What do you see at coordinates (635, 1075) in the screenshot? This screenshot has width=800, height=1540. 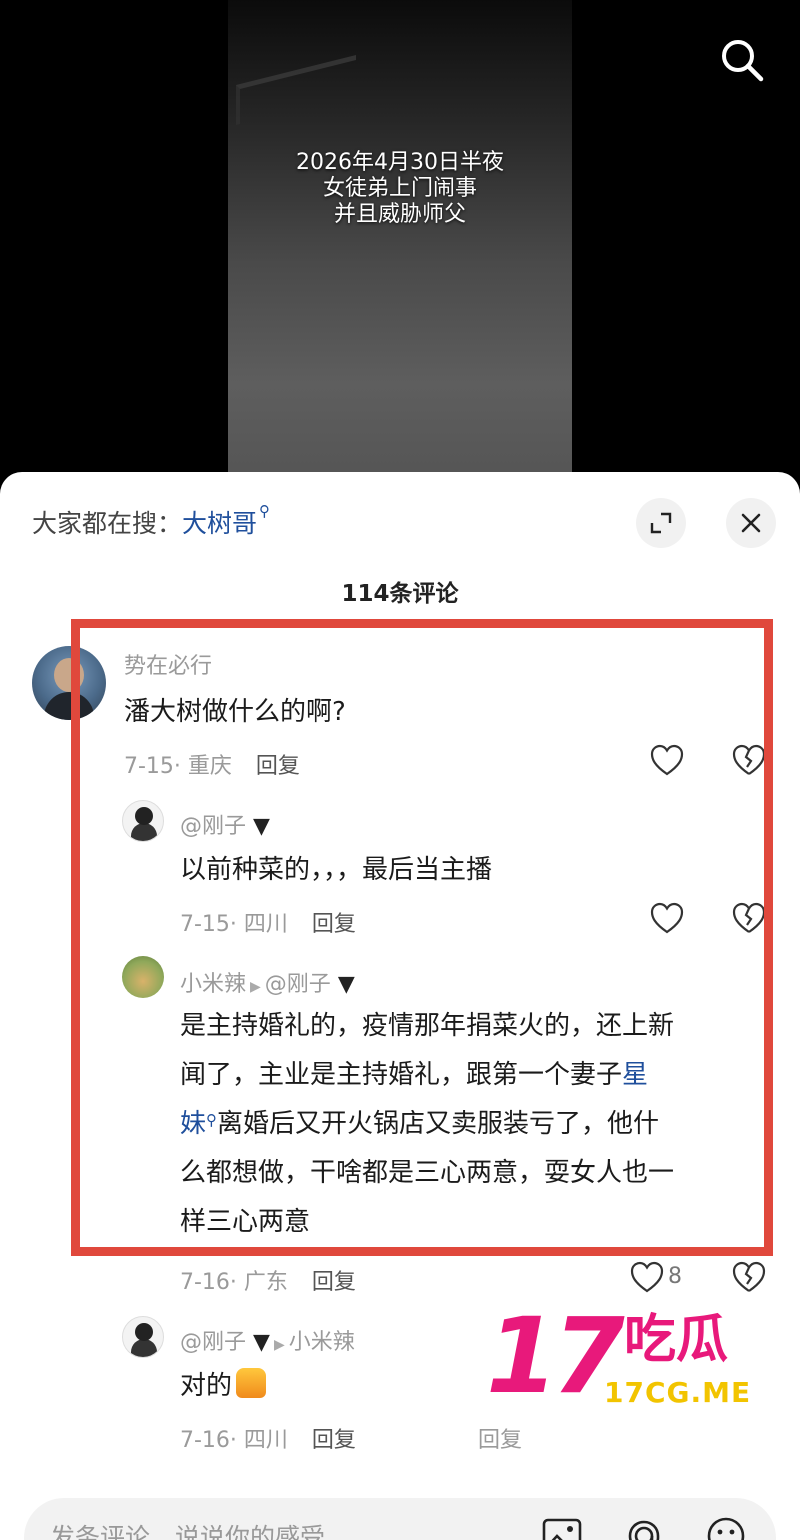 I see `comment-keyword-link: 星` at bounding box center [635, 1075].